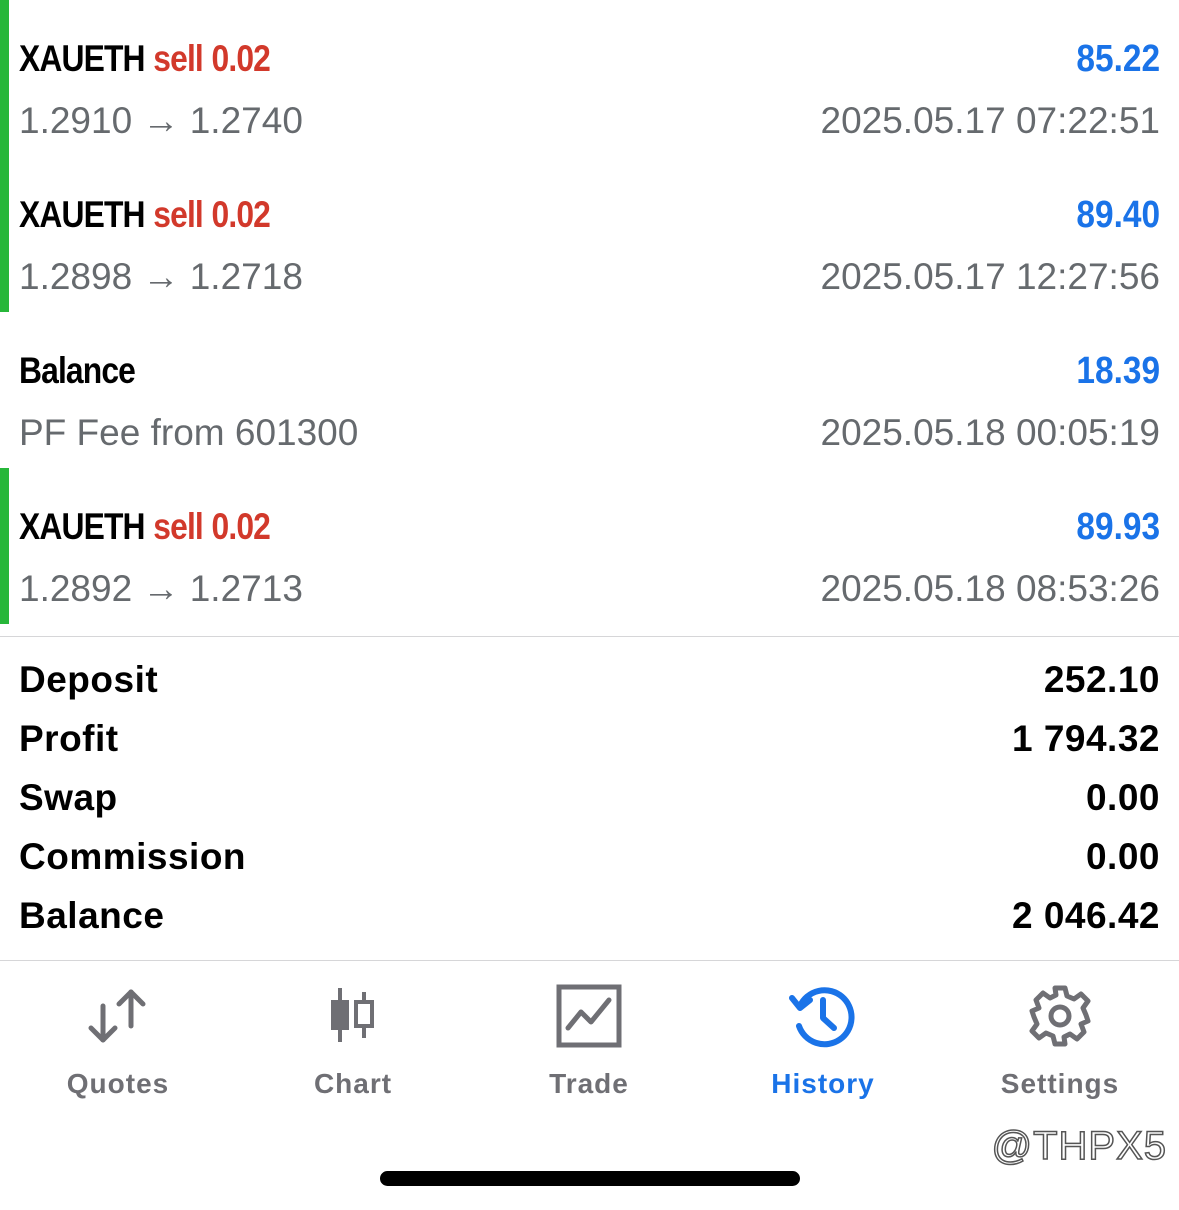  Describe the element at coordinates (92, 915) in the screenshot. I see `summary-label: Balance` at that location.